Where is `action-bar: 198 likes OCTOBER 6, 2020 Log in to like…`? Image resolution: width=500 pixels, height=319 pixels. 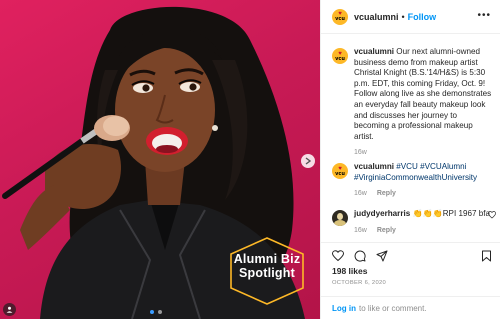 action-bar: 198 likes OCTOBER 6, 2020 Log in to like… is located at coordinates (410, 280).